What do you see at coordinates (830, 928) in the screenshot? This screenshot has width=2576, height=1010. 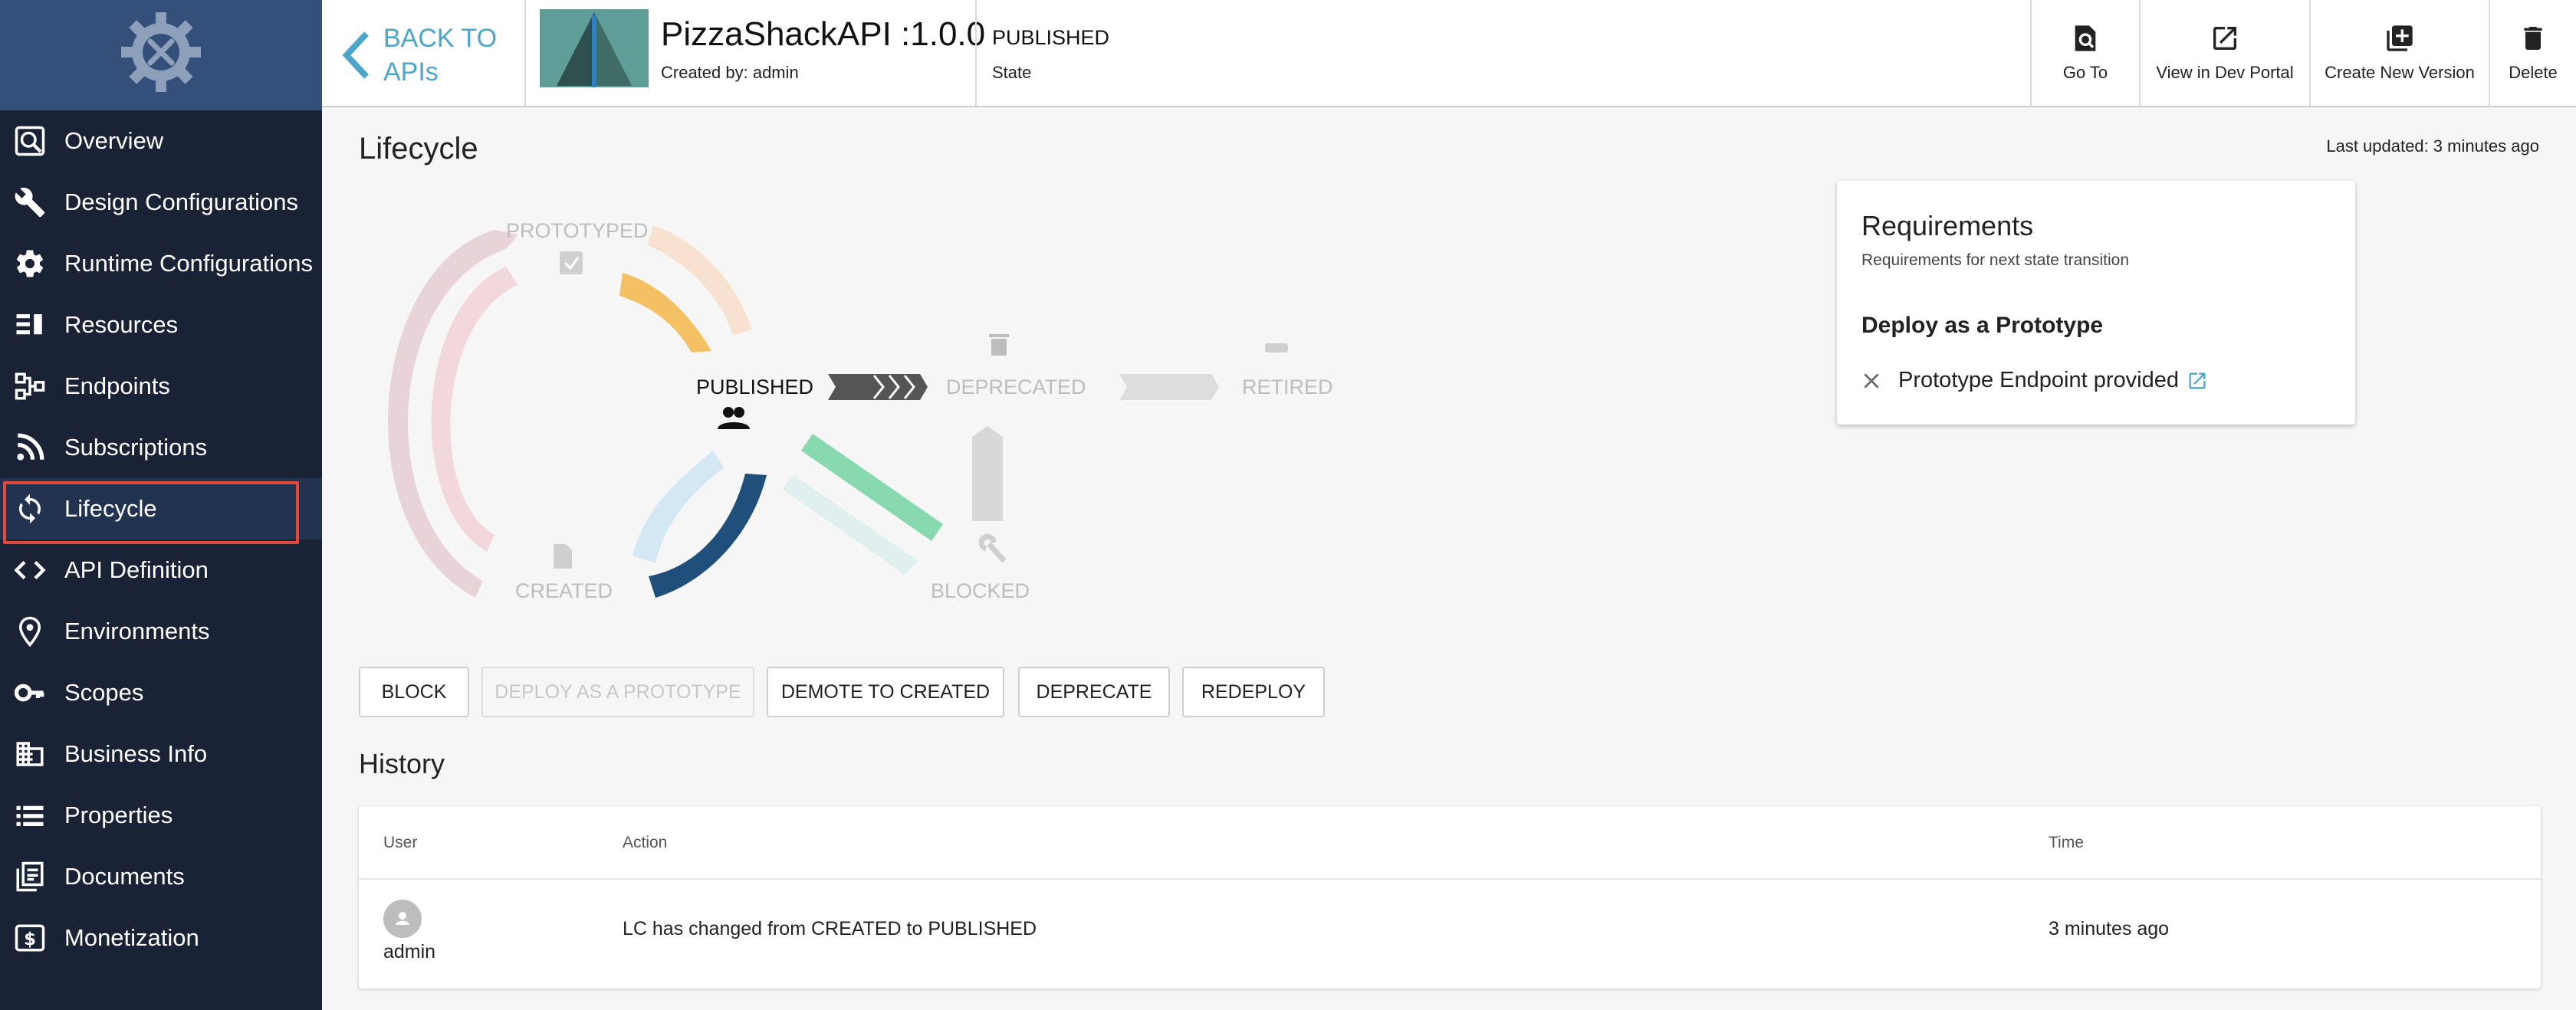 I see `history-action: LC has changed from CREATED to PUBLISHED` at bounding box center [830, 928].